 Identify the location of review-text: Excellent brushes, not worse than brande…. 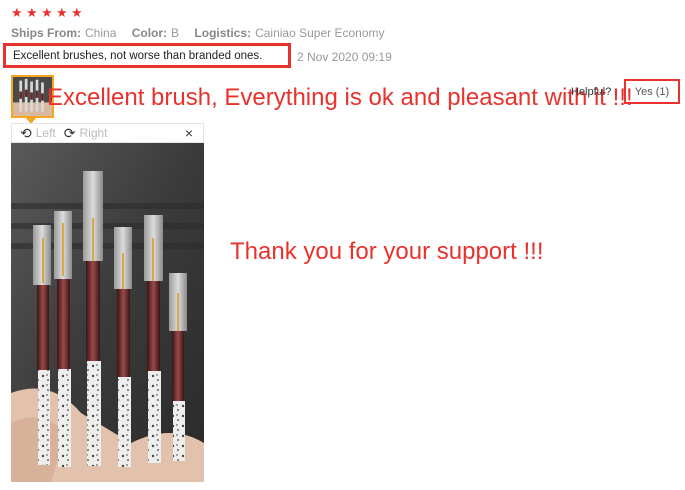
(147, 55).